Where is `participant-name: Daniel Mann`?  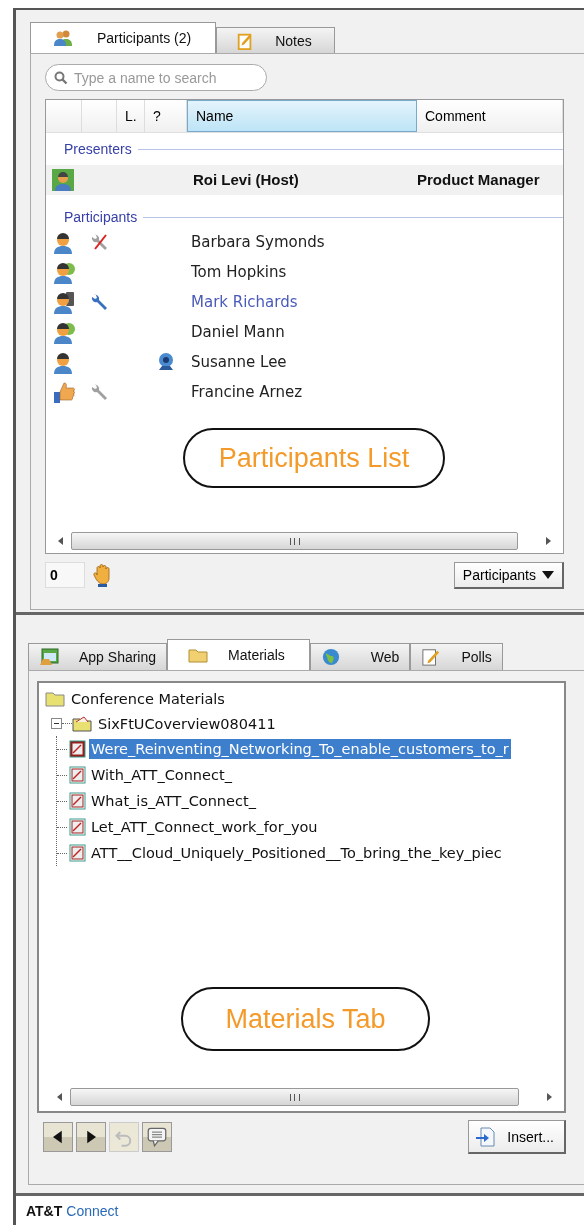 participant-name: Daniel Mann is located at coordinates (238, 332).